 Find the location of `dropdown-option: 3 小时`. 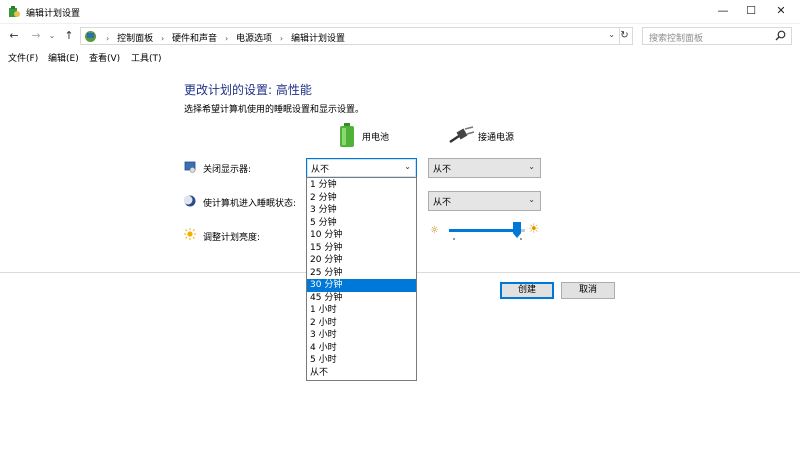

dropdown-option: 3 小时 is located at coordinates (361, 335).